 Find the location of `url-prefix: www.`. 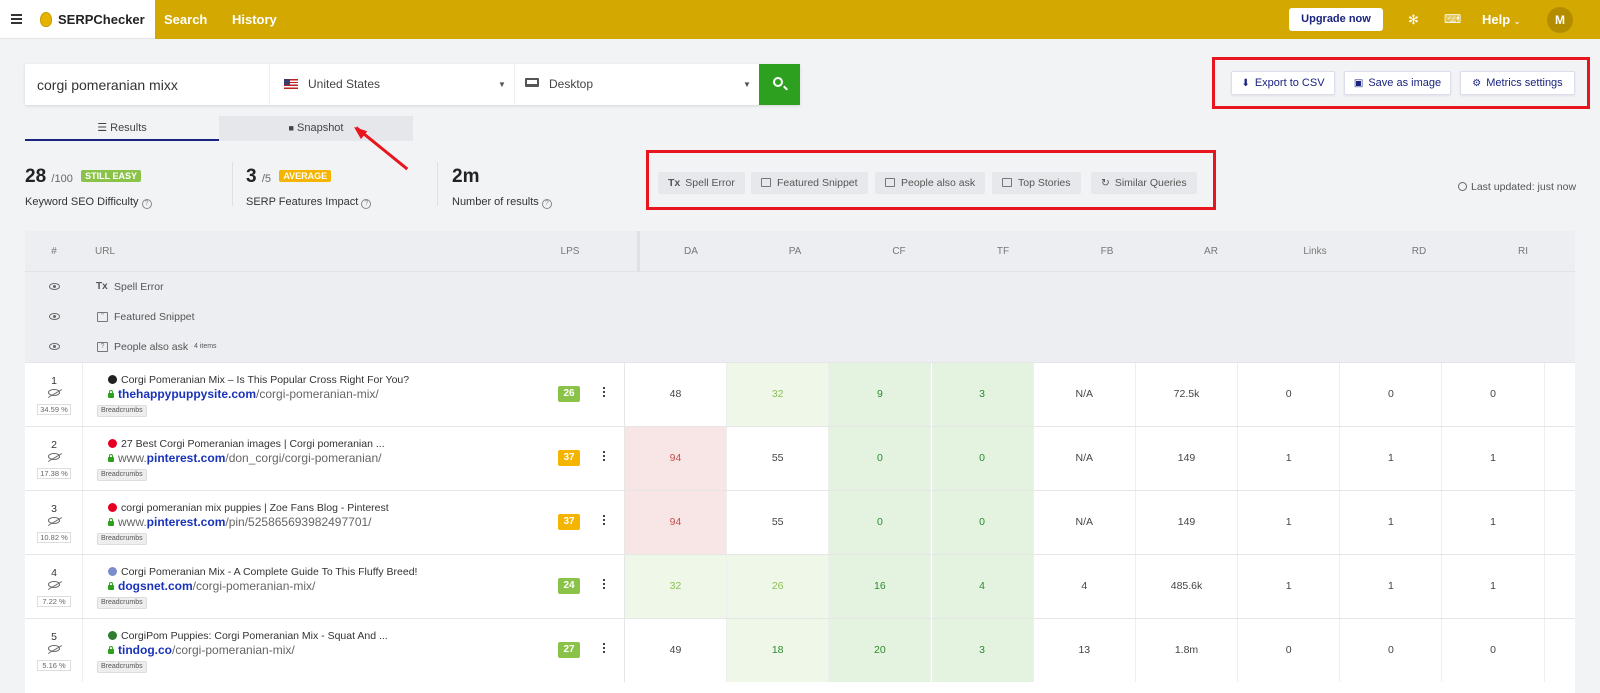

url-prefix: www. is located at coordinates (132, 522).